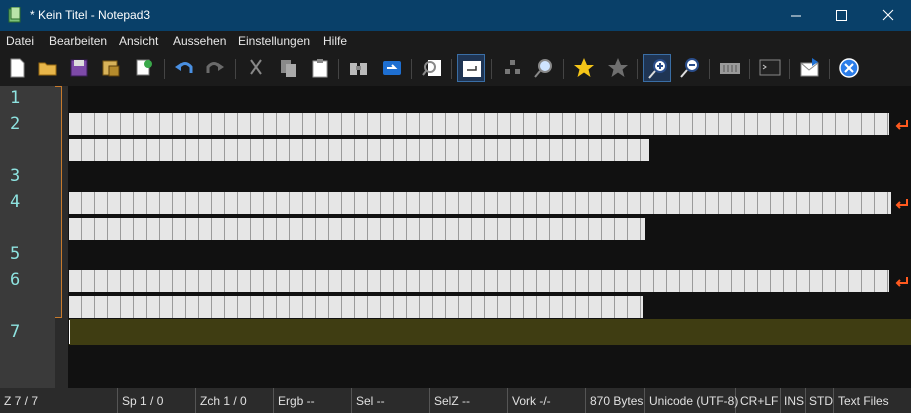 Image resolution: width=911 pixels, height=413 pixels. I want to click on maximize-icon, so click(841, 15).